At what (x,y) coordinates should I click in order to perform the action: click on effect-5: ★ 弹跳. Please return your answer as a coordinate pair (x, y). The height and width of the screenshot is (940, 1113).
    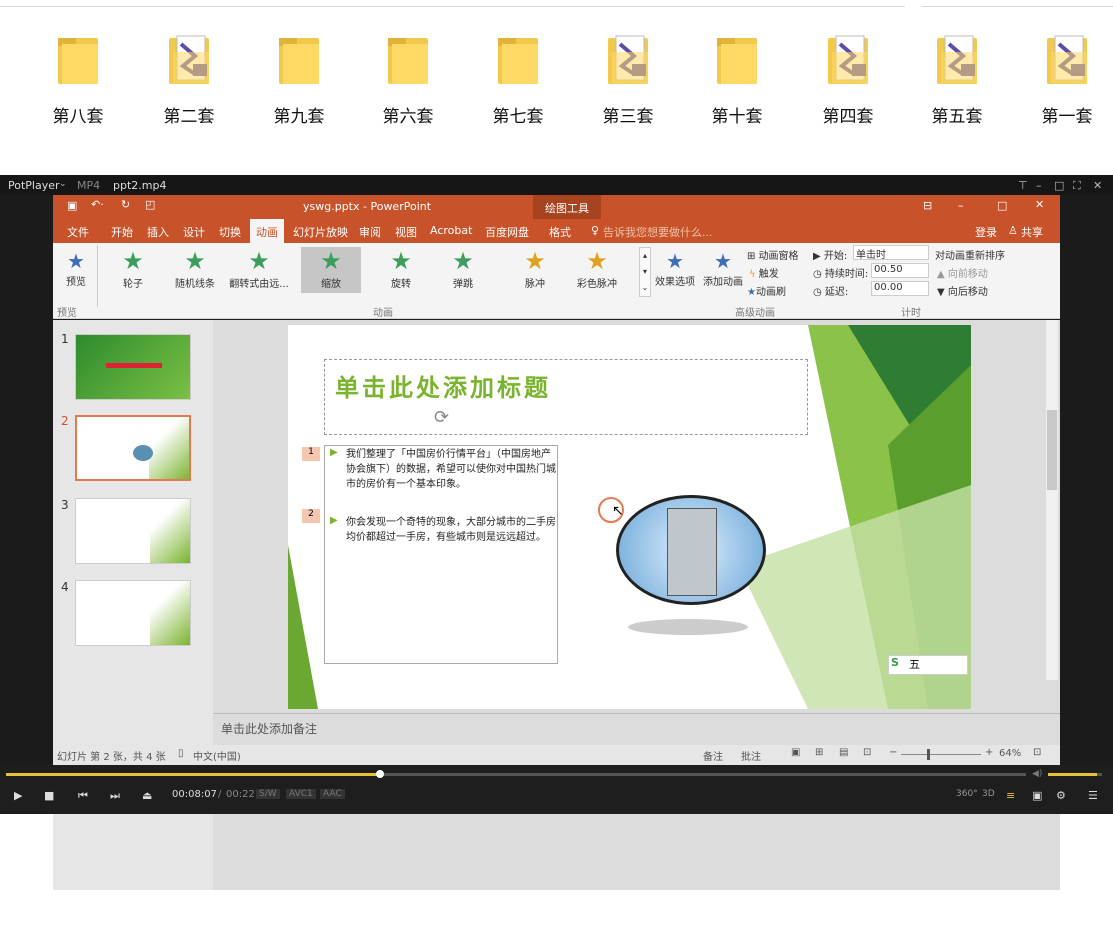
    Looking at the image, I should click on (463, 270).